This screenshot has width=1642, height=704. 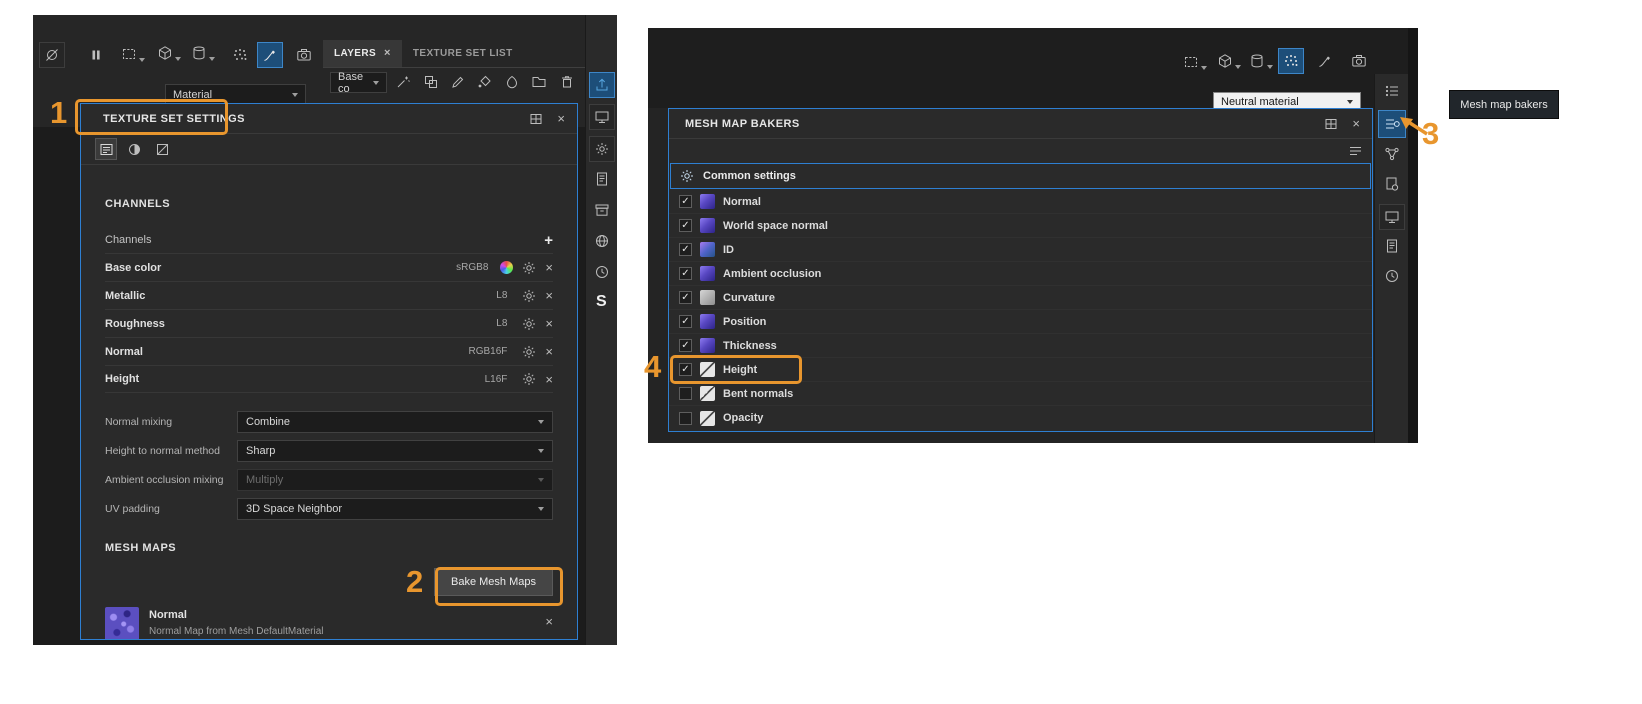 I want to click on baker-row-curvature: ✓ Curvature, so click(x=1020, y=298).